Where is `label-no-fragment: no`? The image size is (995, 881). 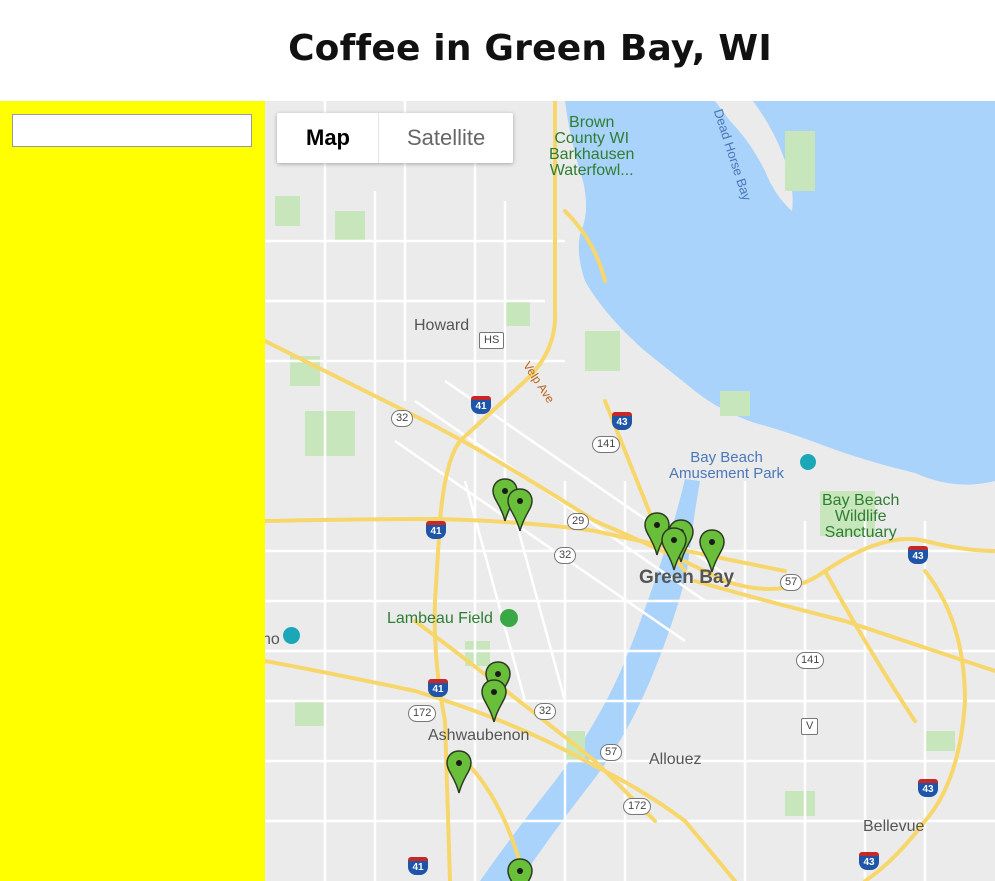
label-no-fragment: no is located at coordinates (272, 639).